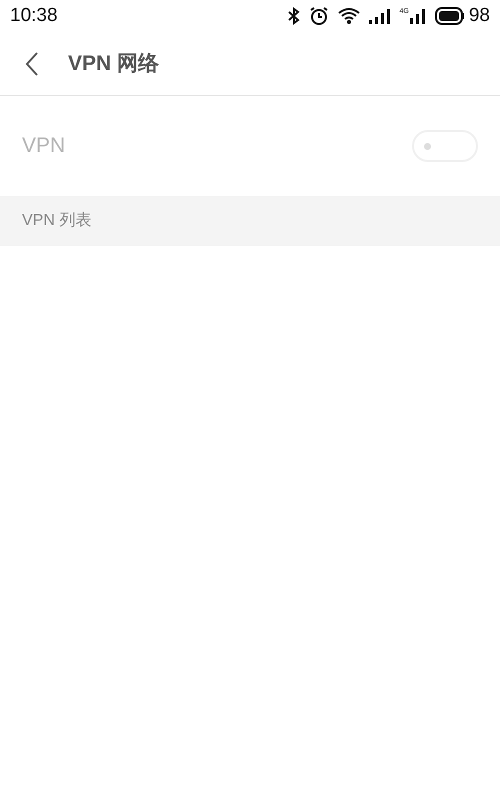  I want to click on row-label: VPN, so click(44, 146).